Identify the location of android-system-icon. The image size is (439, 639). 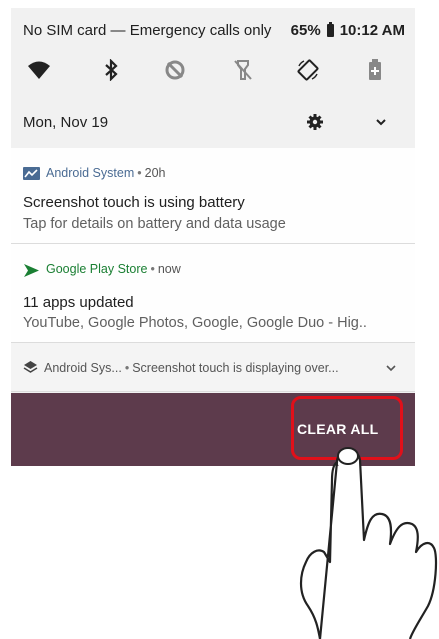
(31, 173).